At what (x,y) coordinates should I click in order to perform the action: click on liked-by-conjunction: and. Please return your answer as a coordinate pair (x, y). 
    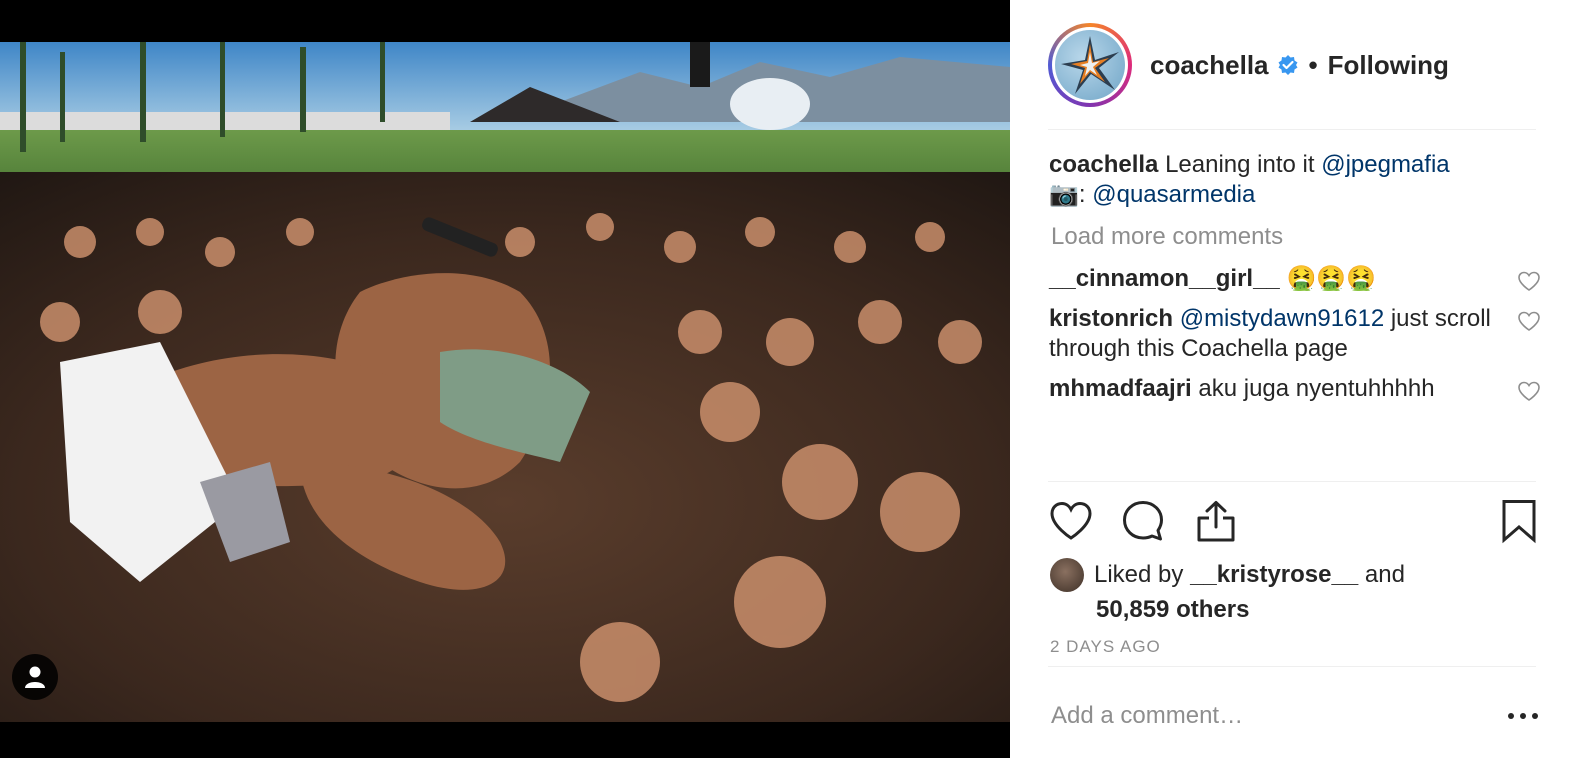
    Looking at the image, I should click on (1384, 574).